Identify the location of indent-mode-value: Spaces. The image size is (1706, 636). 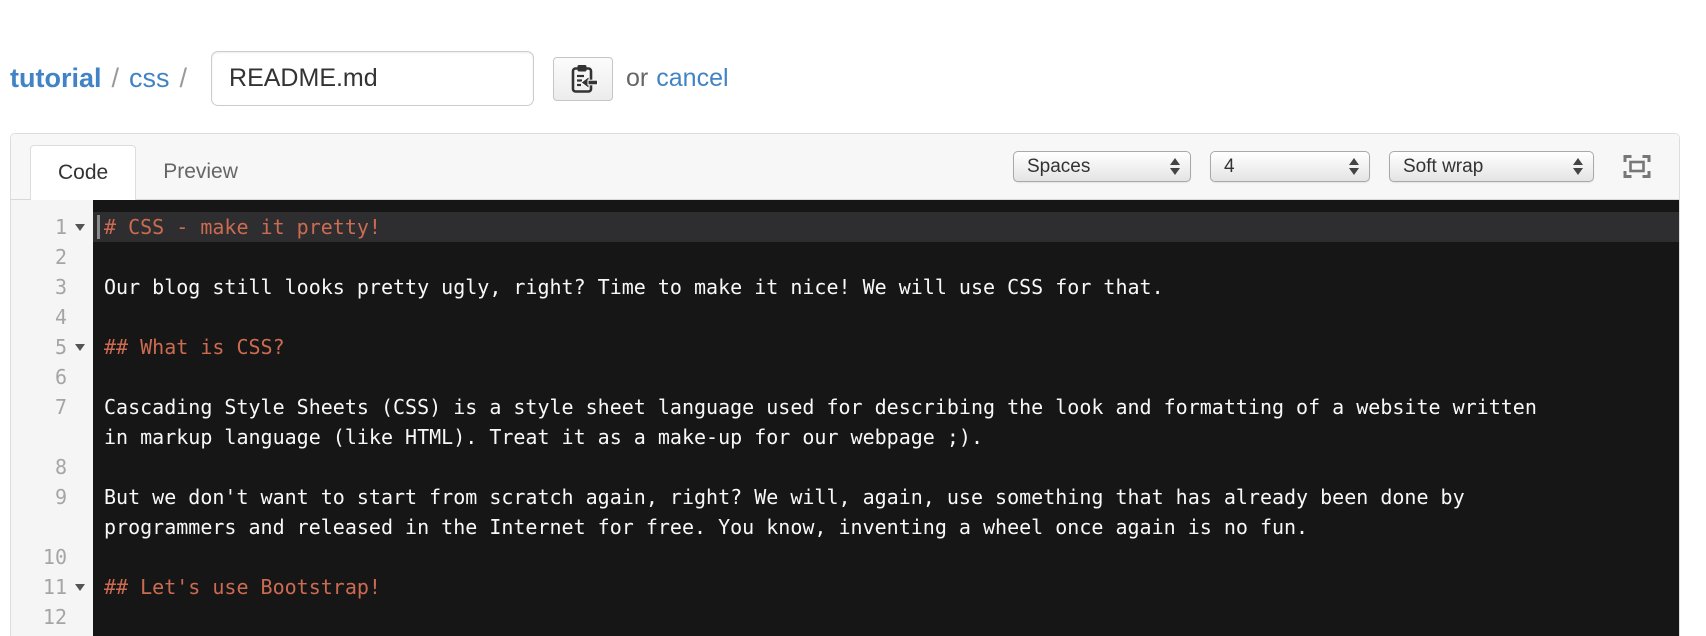
(1059, 166).